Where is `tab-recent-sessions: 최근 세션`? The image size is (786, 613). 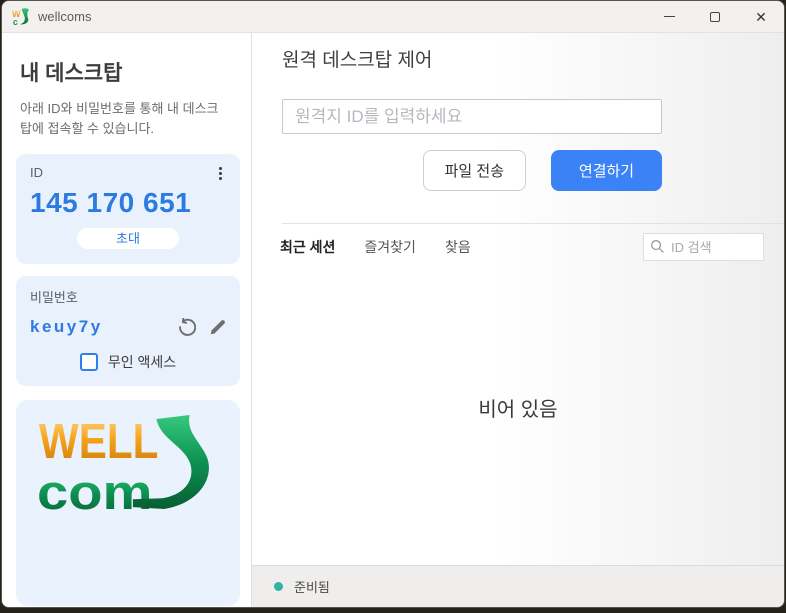
tab-recent-sessions: 최근 세션 is located at coordinates (308, 247).